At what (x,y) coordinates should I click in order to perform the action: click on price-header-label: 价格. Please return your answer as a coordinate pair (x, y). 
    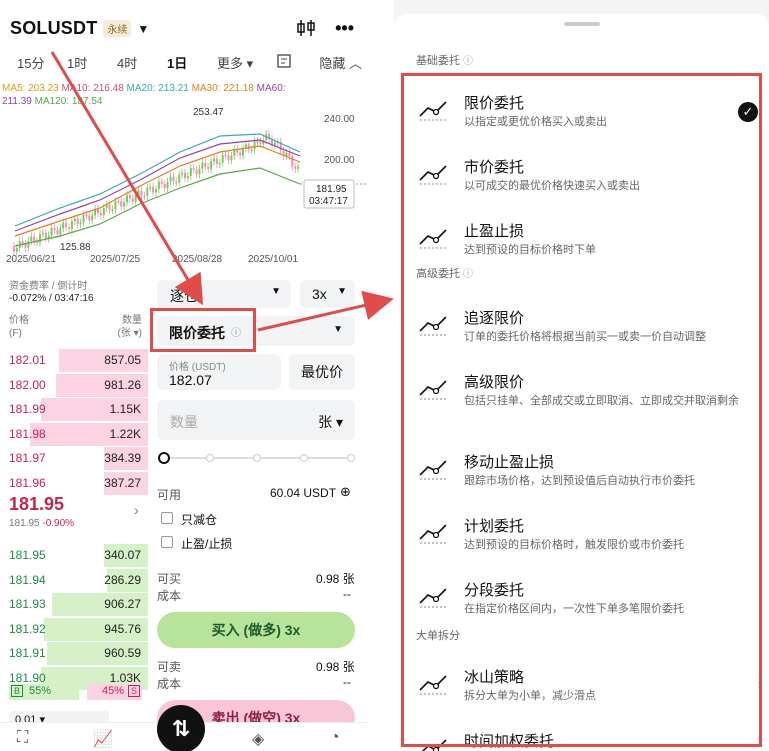
    Looking at the image, I should click on (19, 320).